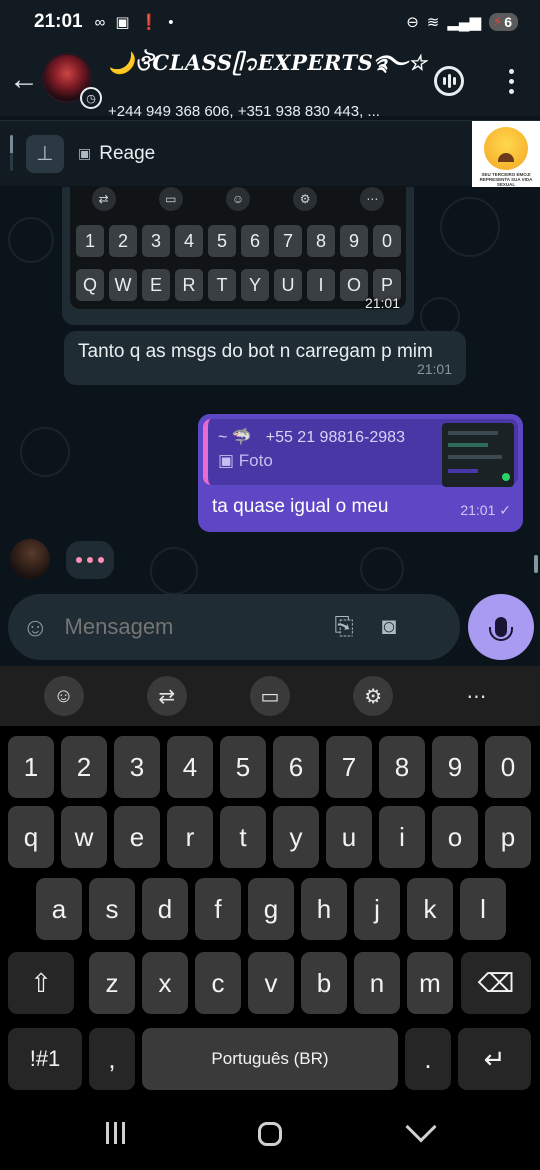 The height and width of the screenshot is (1170, 540). What do you see at coordinates (382, 303) in the screenshot?
I see `message-time: 21:01` at bounding box center [382, 303].